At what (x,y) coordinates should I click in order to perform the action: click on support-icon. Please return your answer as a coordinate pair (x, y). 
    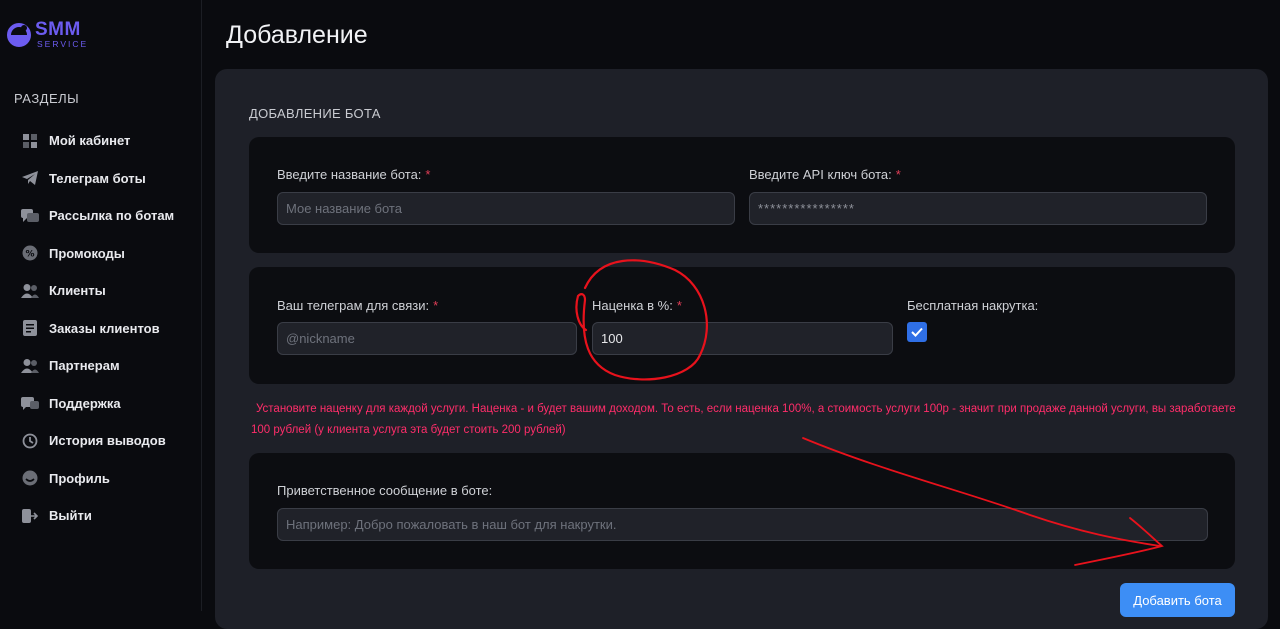
    Looking at the image, I should click on (30, 403).